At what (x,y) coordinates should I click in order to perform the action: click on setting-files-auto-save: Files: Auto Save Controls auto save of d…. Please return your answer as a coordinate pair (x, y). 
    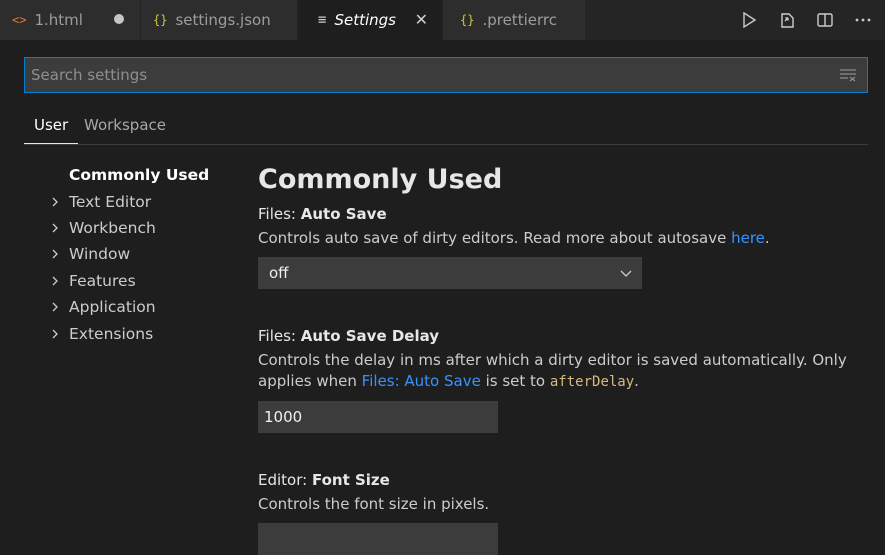
    Looking at the image, I should click on (558, 247).